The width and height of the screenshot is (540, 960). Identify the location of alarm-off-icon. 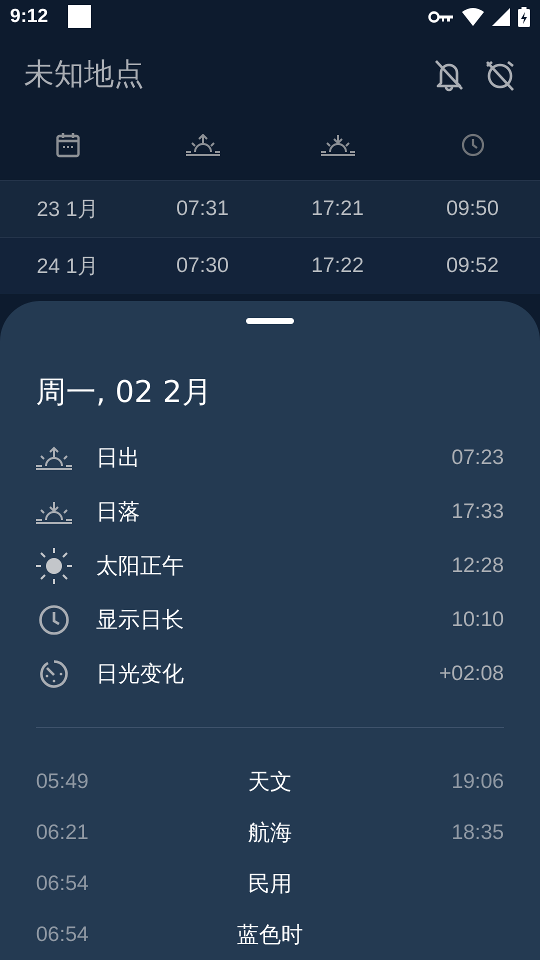
(500, 74).